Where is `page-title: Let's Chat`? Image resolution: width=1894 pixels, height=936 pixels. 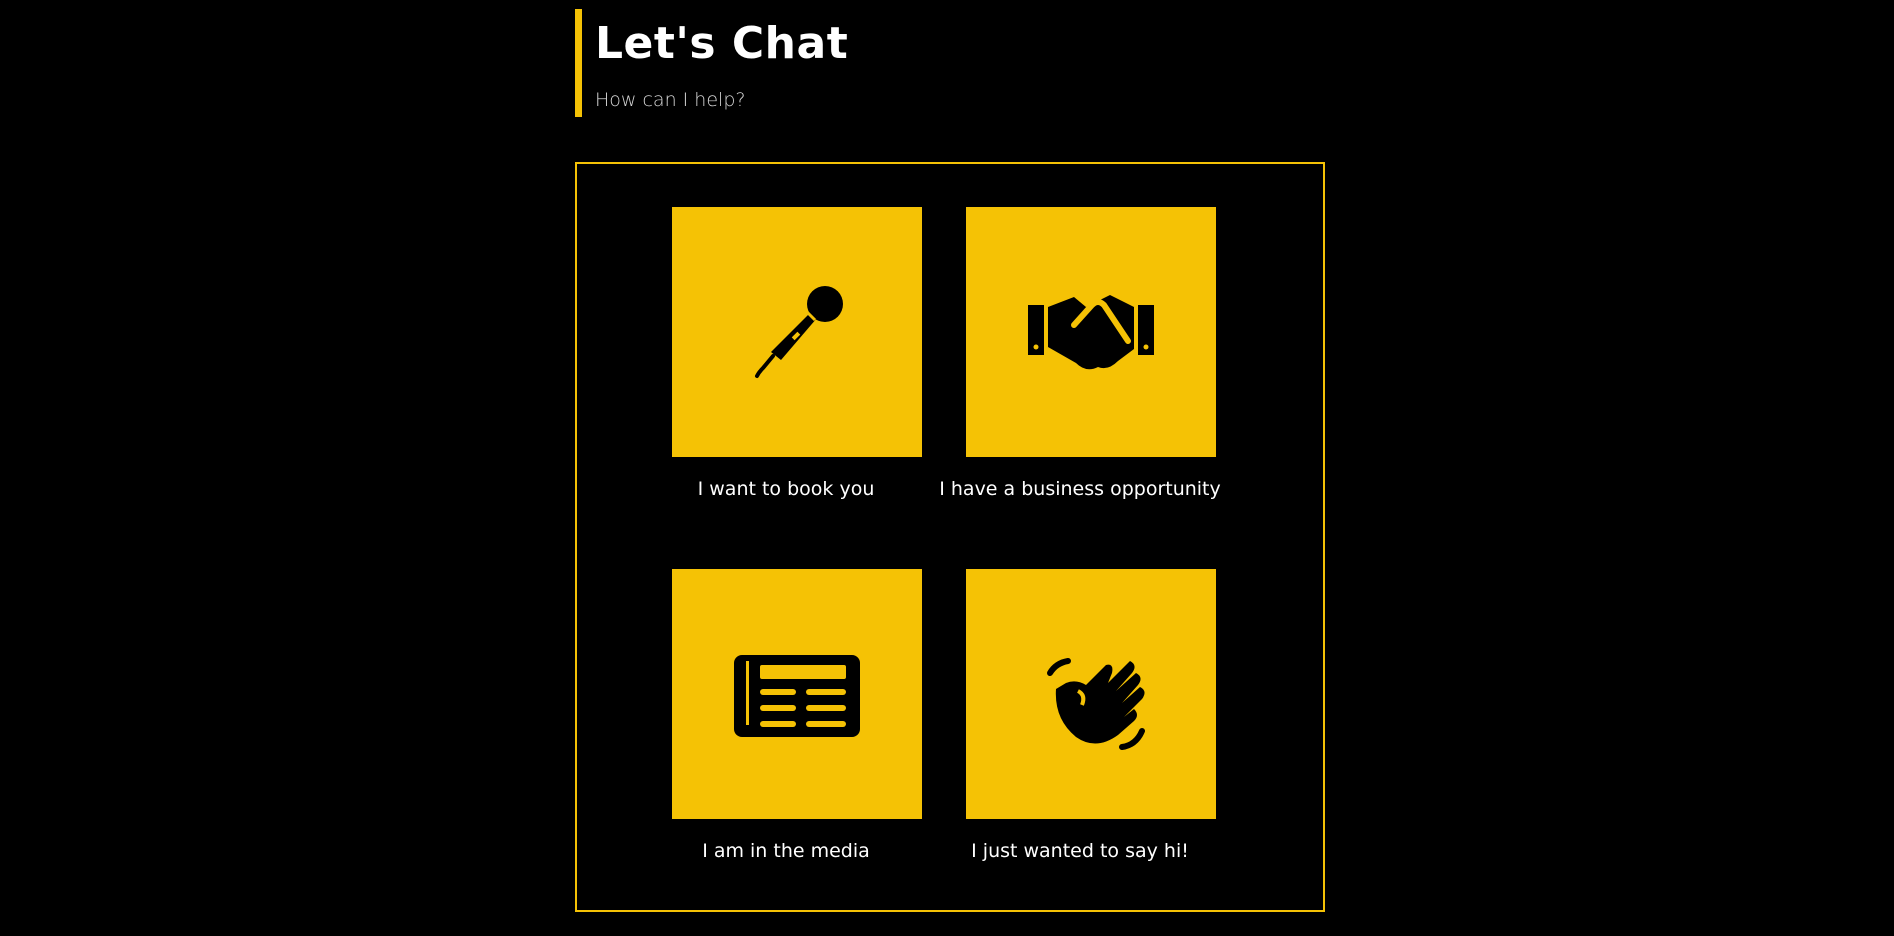
page-title: Let's Chat is located at coordinates (722, 43).